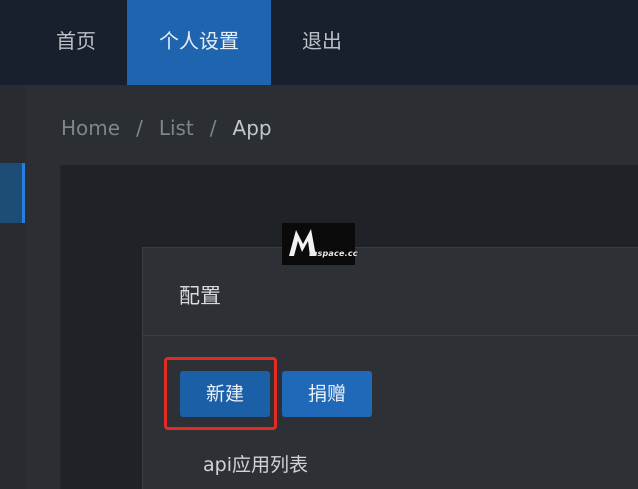 The height and width of the screenshot is (489, 638). What do you see at coordinates (12, 287) in the screenshot?
I see `sidebar` at bounding box center [12, 287].